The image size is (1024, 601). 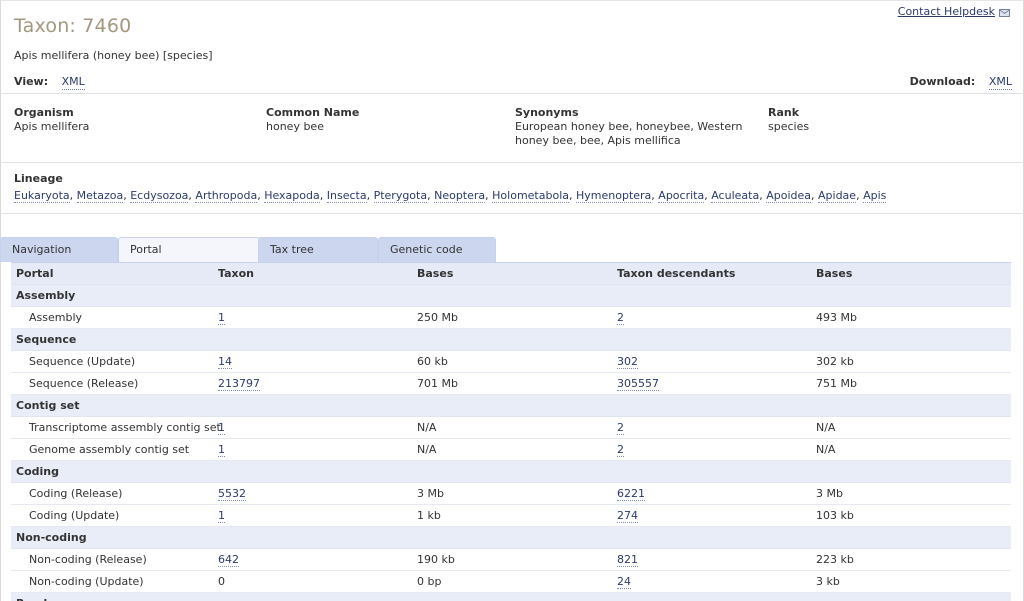 What do you see at coordinates (631, 494) in the screenshot?
I see `table-cell-link: 6221` at bounding box center [631, 494].